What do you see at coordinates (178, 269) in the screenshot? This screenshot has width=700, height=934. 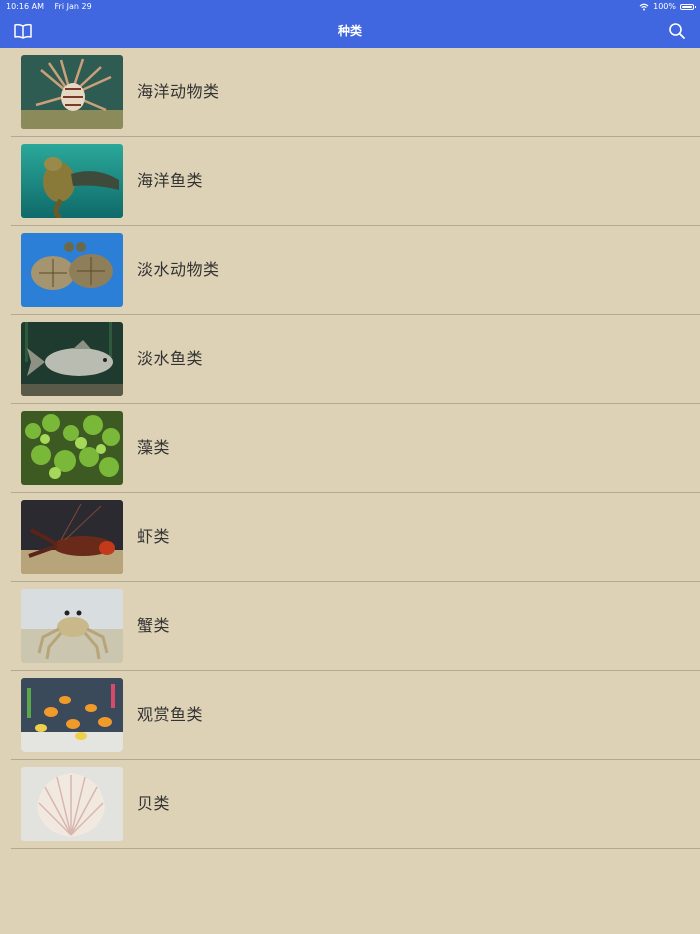 I see `category-label: 淡水动物类` at bounding box center [178, 269].